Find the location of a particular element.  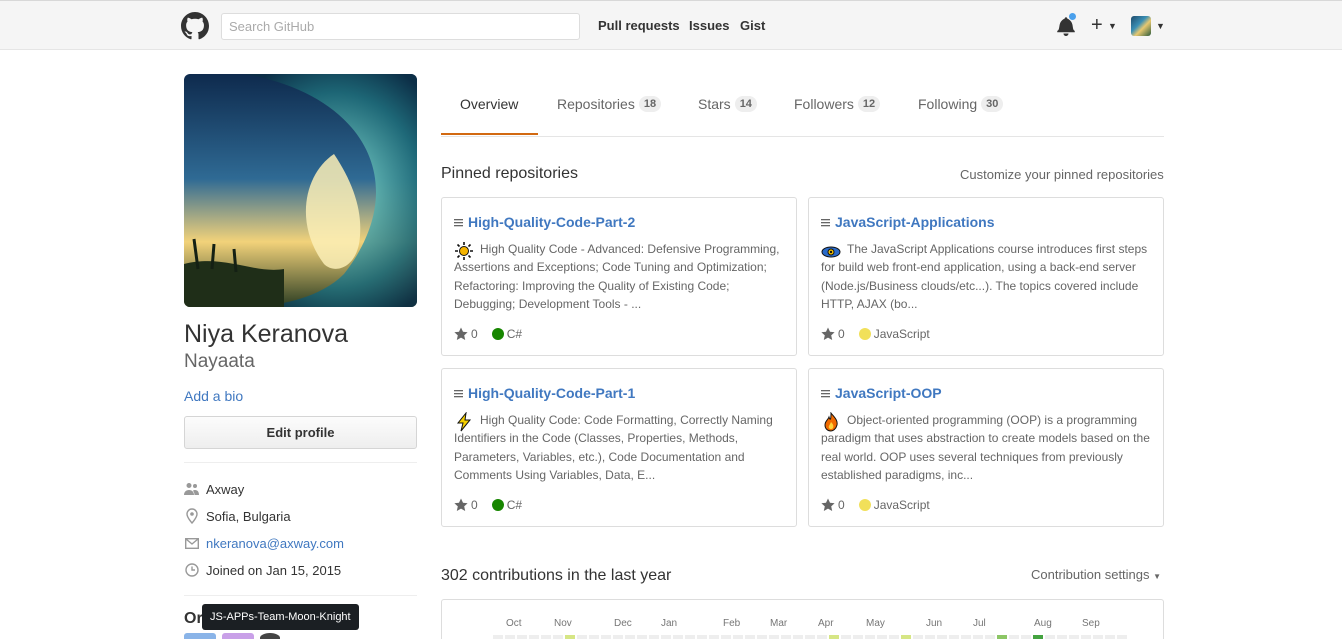

contribution-week-row is located at coordinates (810, 637).